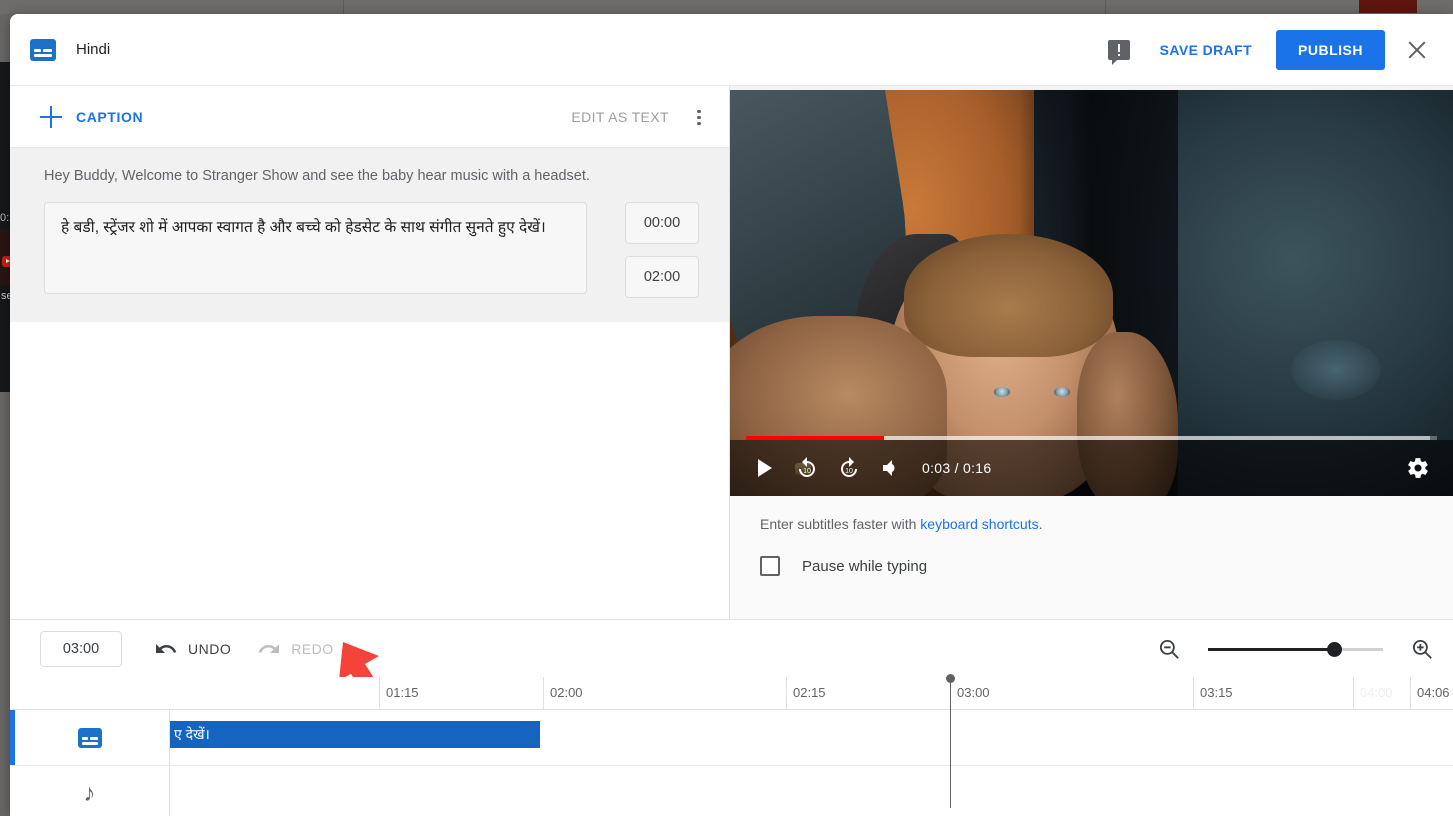 This screenshot has height=816, width=1453. Describe the element at coordinates (809, 692) in the screenshot. I see `timeline-tick-label: 02:15` at that location.